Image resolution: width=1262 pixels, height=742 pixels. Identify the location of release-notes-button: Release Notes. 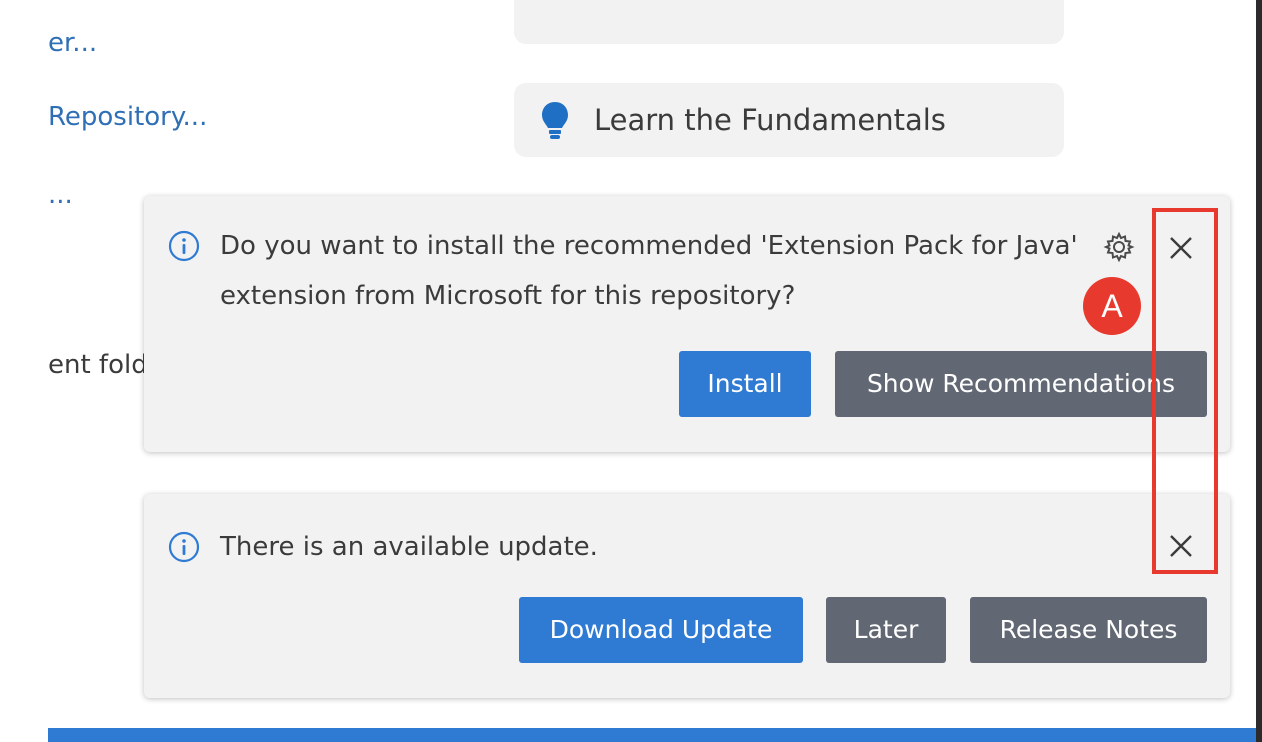
(1088, 630).